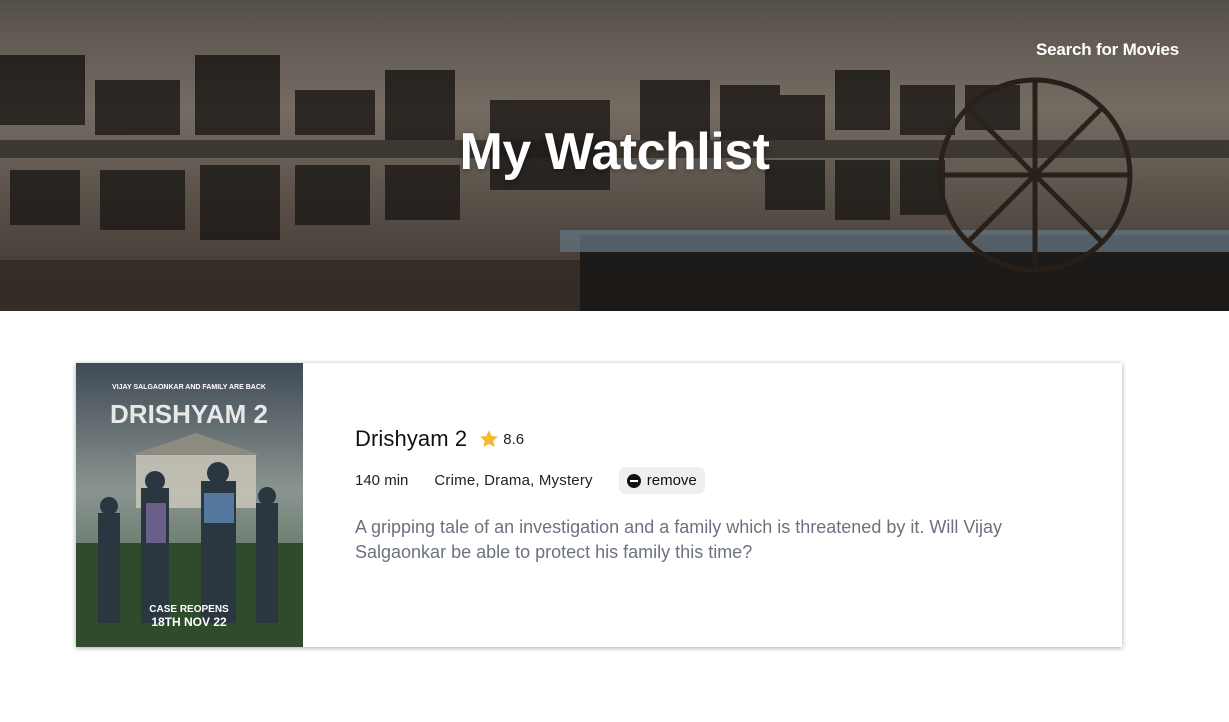  What do you see at coordinates (513, 480) in the screenshot?
I see `movie-genres: Crime, Drama, Mystery` at bounding box center [513, 480].